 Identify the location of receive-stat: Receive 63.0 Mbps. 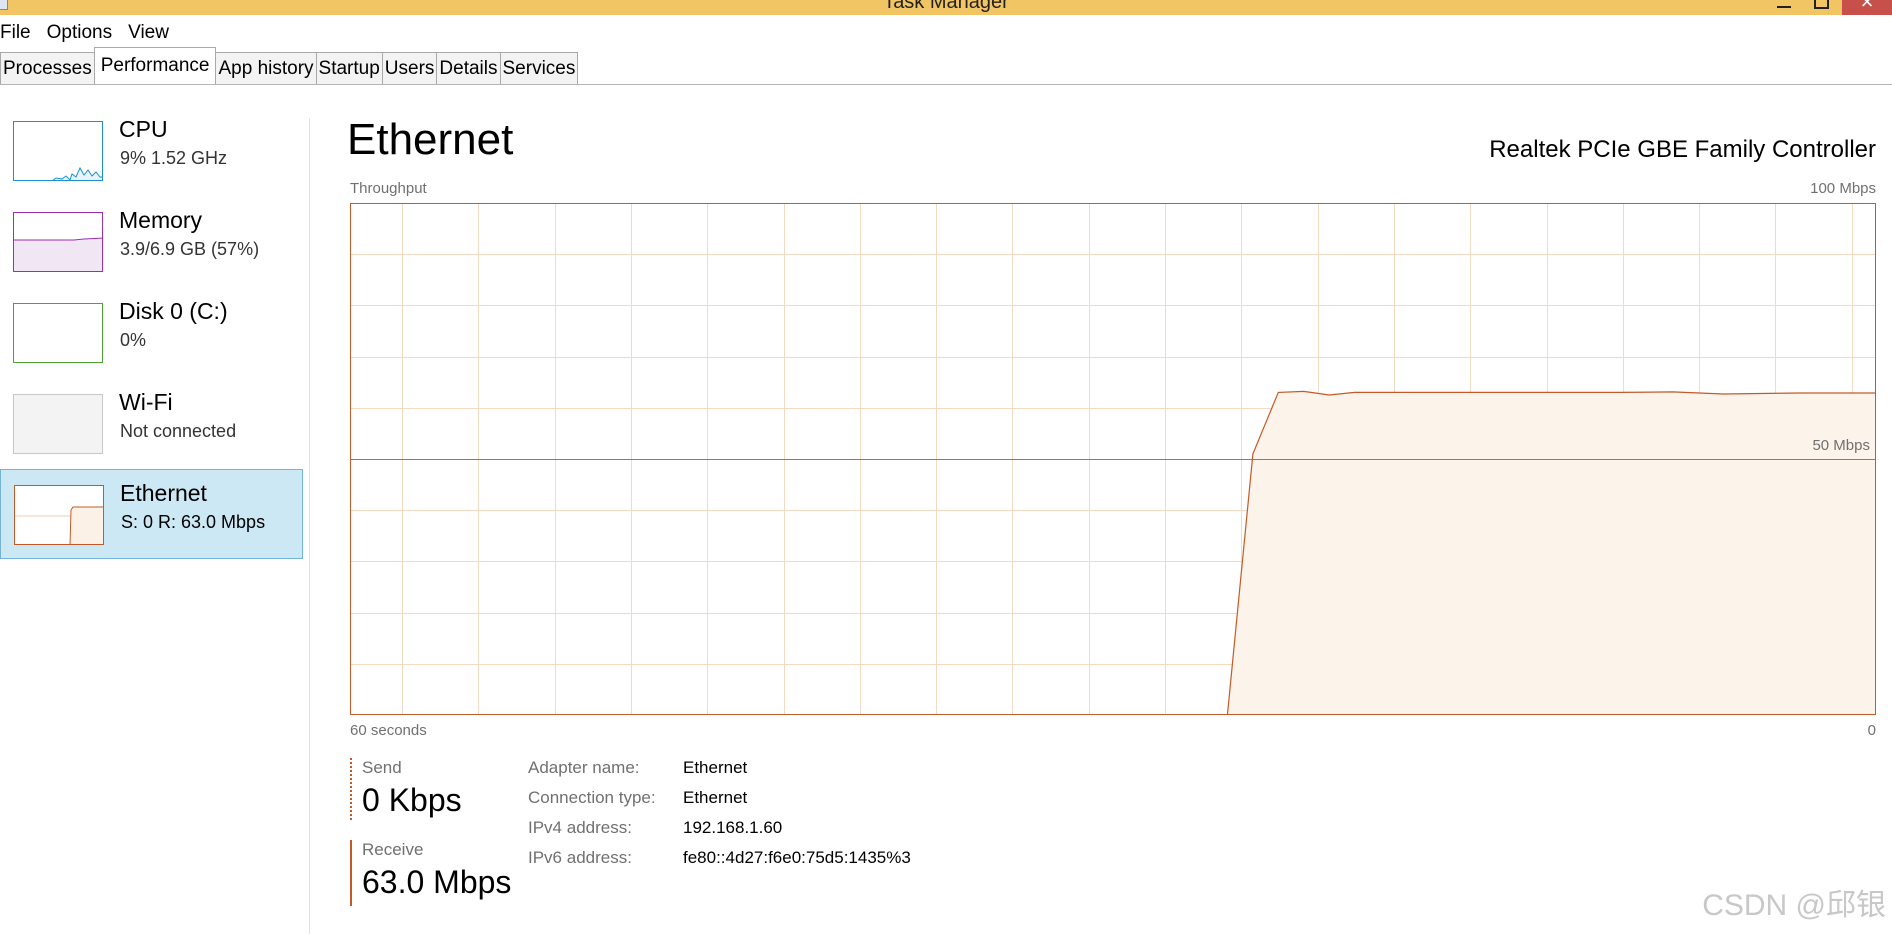
(450, 870).